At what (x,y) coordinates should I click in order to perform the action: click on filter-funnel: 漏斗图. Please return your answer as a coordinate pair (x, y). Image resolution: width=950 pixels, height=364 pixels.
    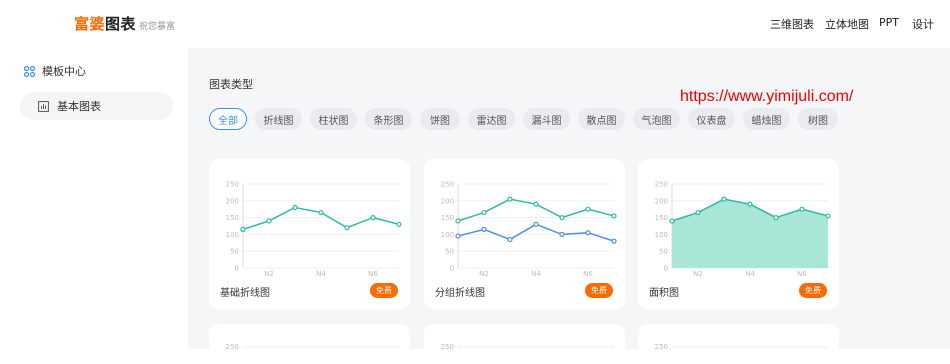
    Looking at the image, I should click on (546, 119).